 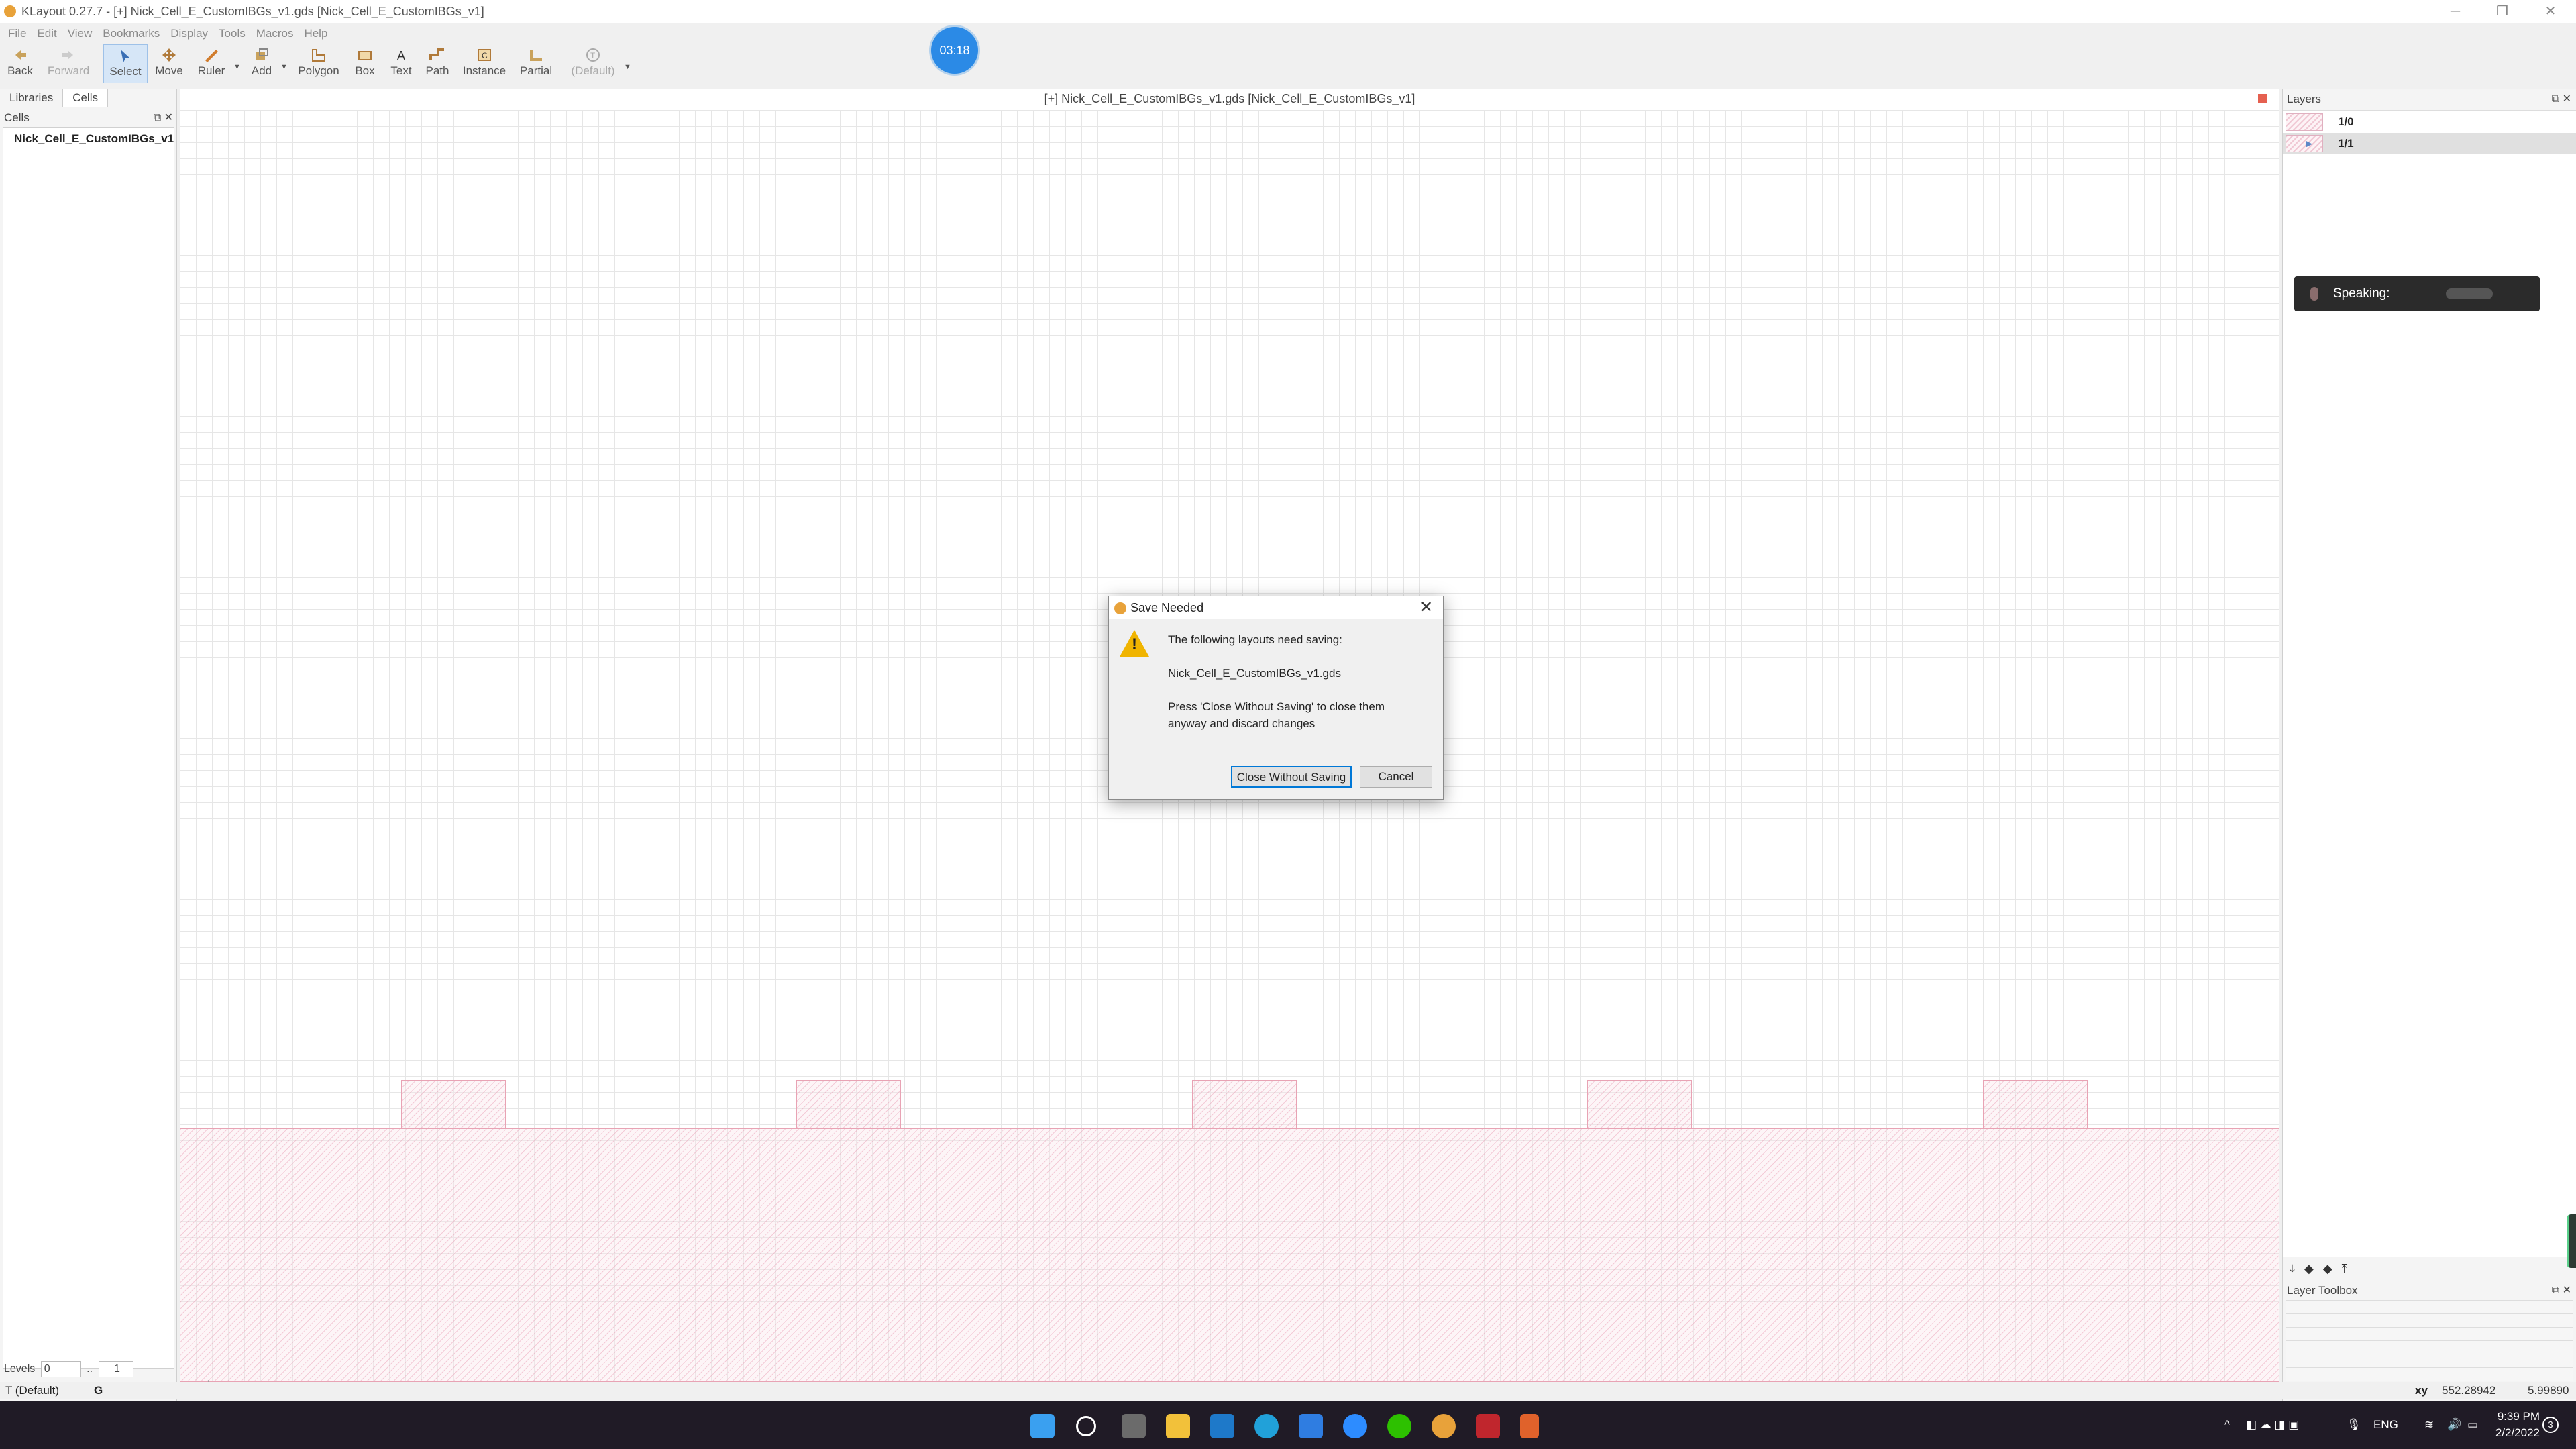 I want to click on dialog-close-button: ✕, so click(x=1426, y=608).